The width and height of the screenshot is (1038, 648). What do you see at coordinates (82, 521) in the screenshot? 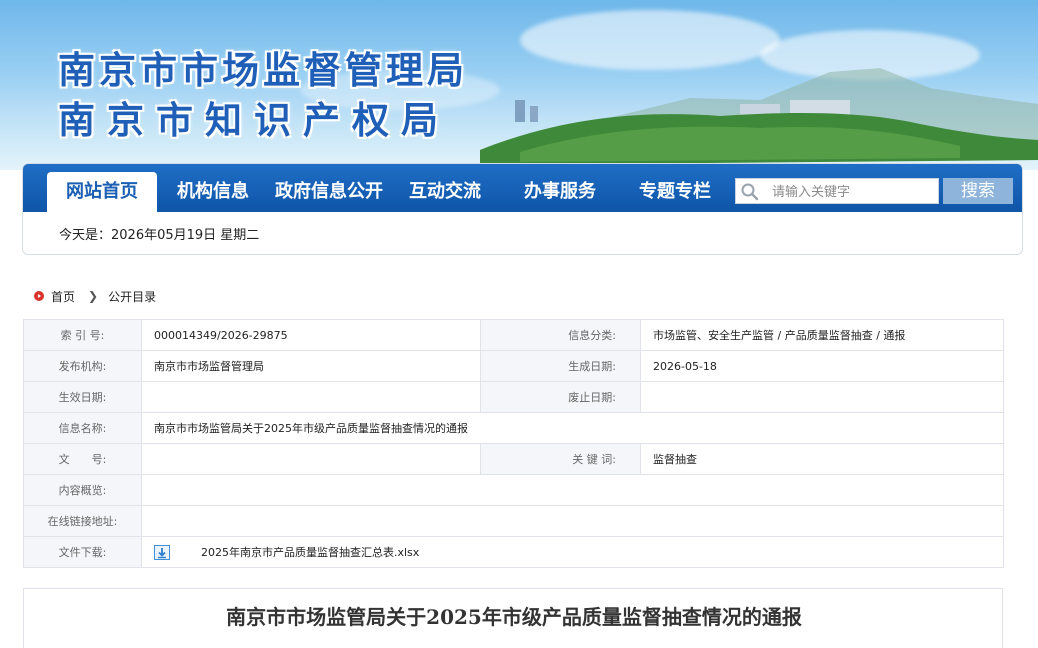
I see `online-link-label: 在线链接地址:` at bounding box center [82, 521].